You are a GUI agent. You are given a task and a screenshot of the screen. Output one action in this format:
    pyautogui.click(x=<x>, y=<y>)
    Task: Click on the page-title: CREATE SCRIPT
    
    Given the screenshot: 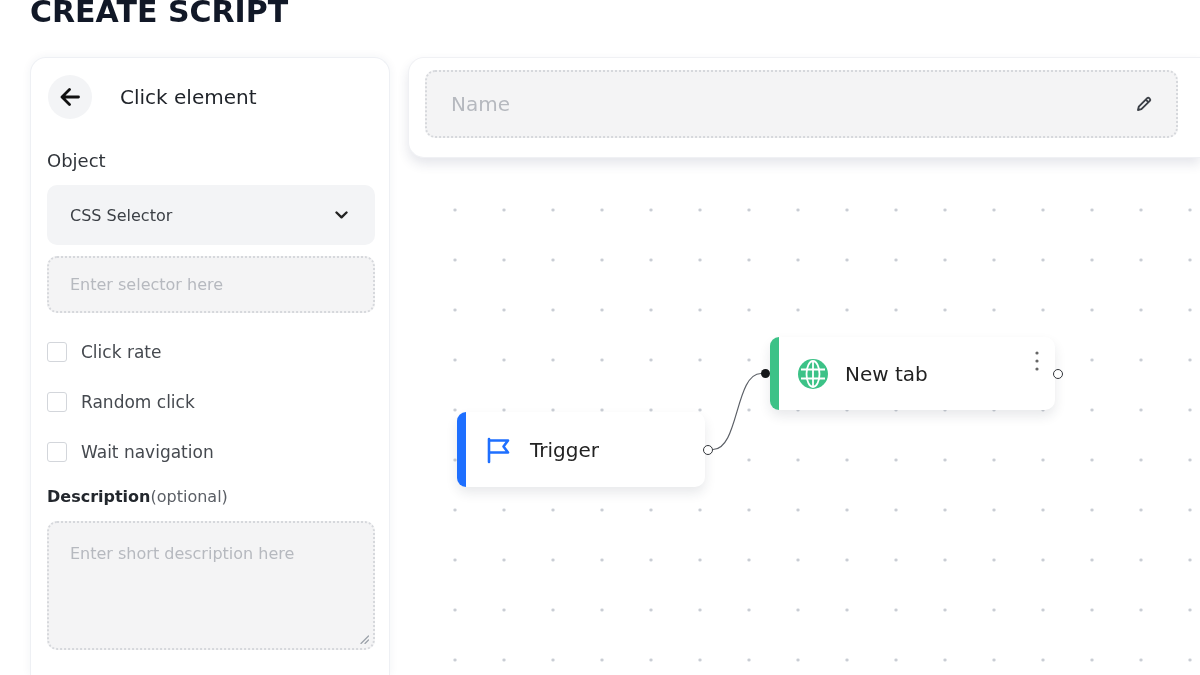 What is the action you would take?
    pyautogui.click(x=159, y=12)
    